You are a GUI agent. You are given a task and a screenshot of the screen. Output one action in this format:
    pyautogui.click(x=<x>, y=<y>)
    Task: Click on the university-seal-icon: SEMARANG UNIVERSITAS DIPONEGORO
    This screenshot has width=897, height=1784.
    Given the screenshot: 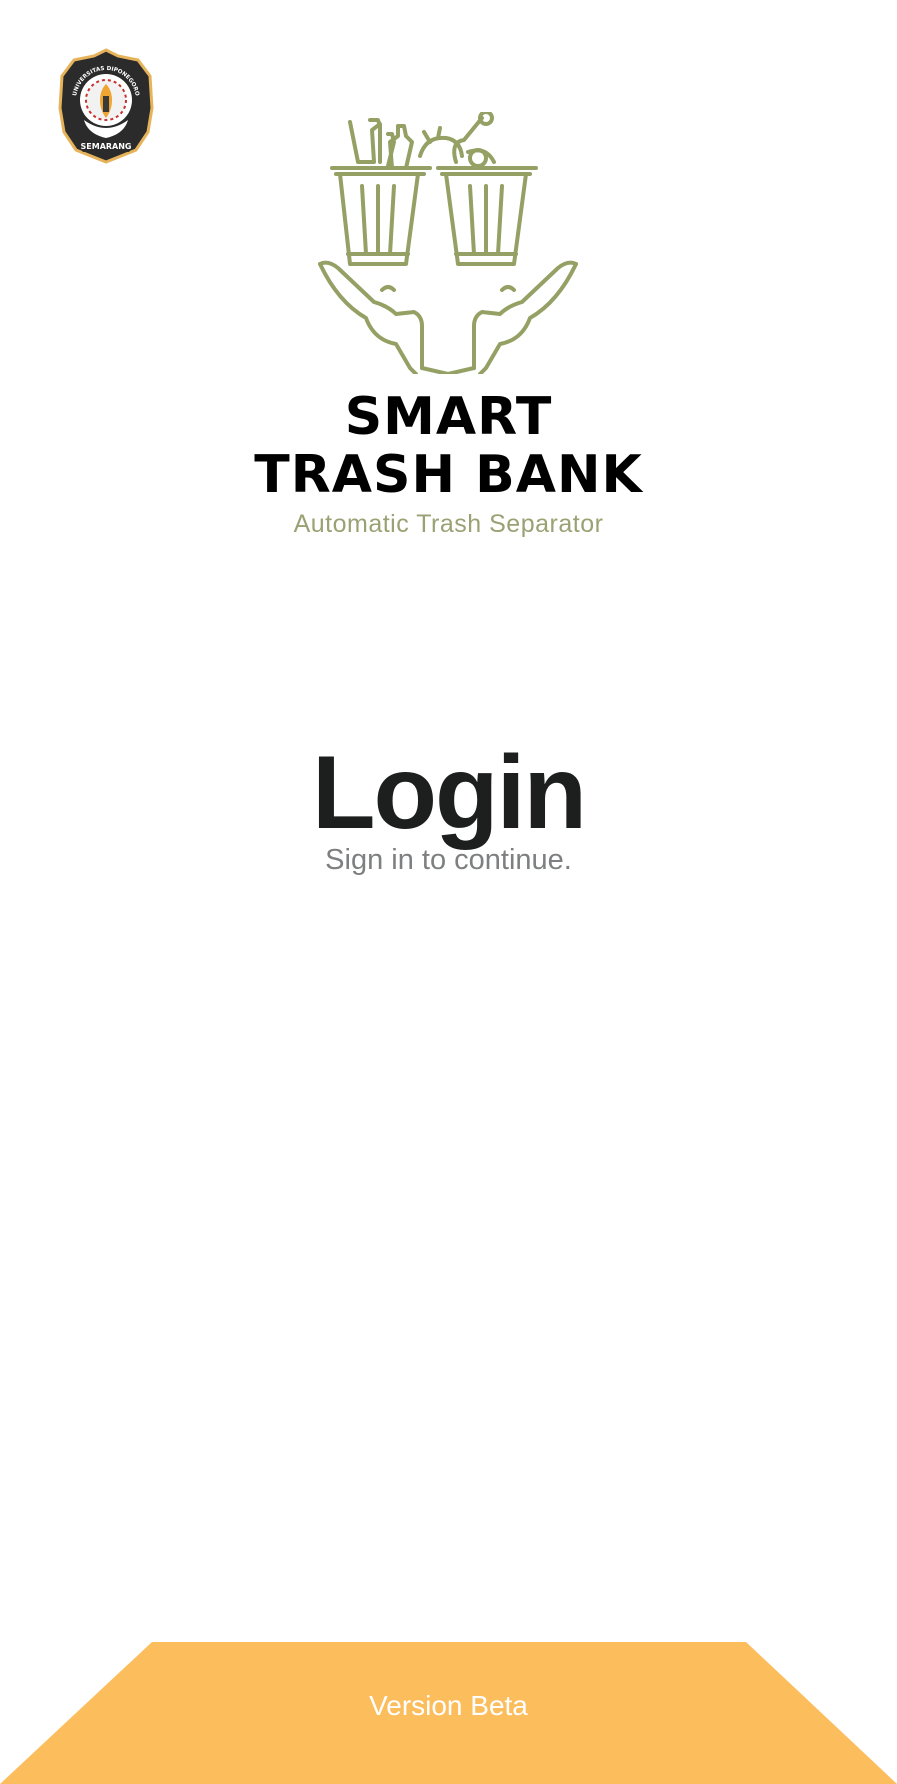 What is the action you would take?
    pyautogui.click(x=106, y=106)
    